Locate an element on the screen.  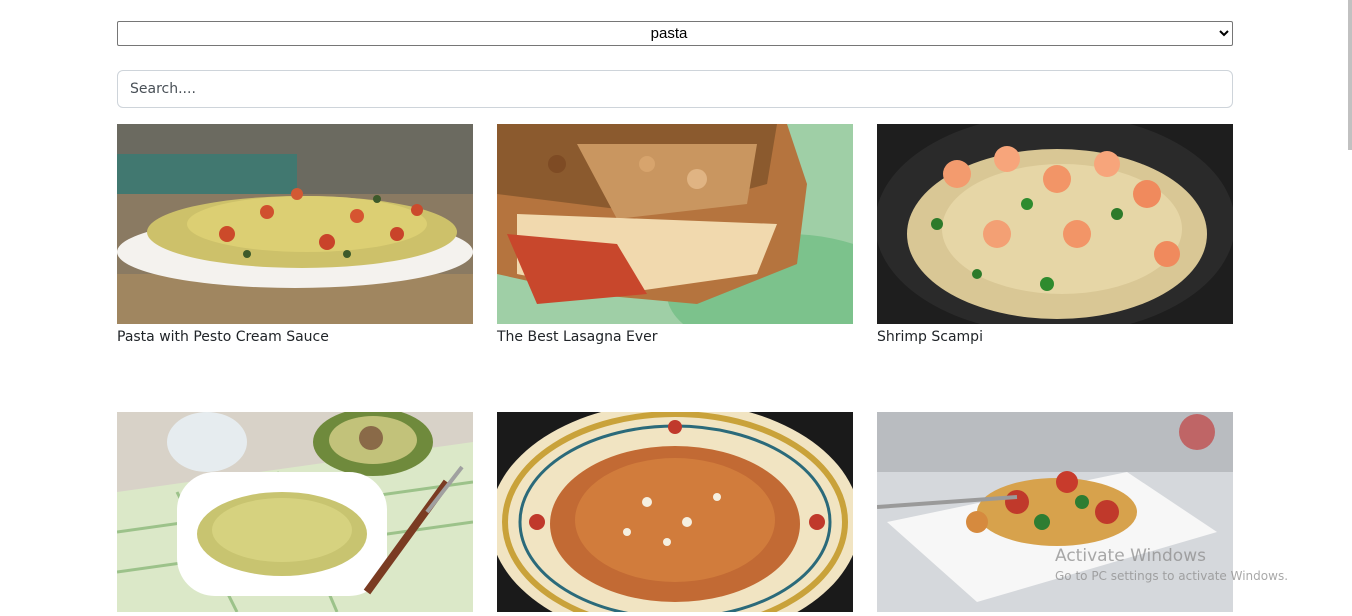
recipe-card: Shrimp Scampi is located at coordinates (1055, 235).